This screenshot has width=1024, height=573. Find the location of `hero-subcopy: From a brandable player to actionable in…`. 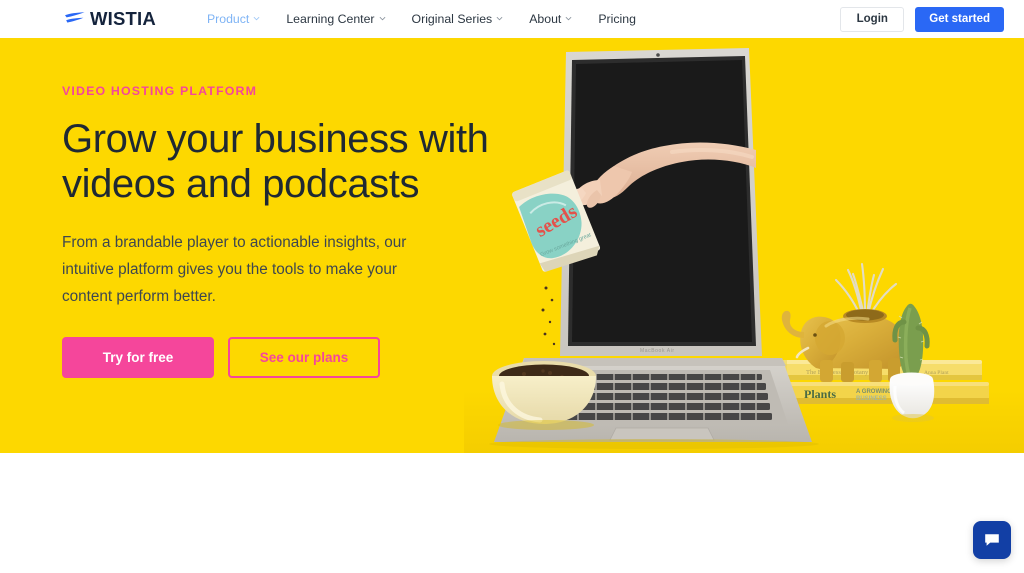

hero-subcopy: From a brandable player to actionable in… is located at coordinates (234, 269).